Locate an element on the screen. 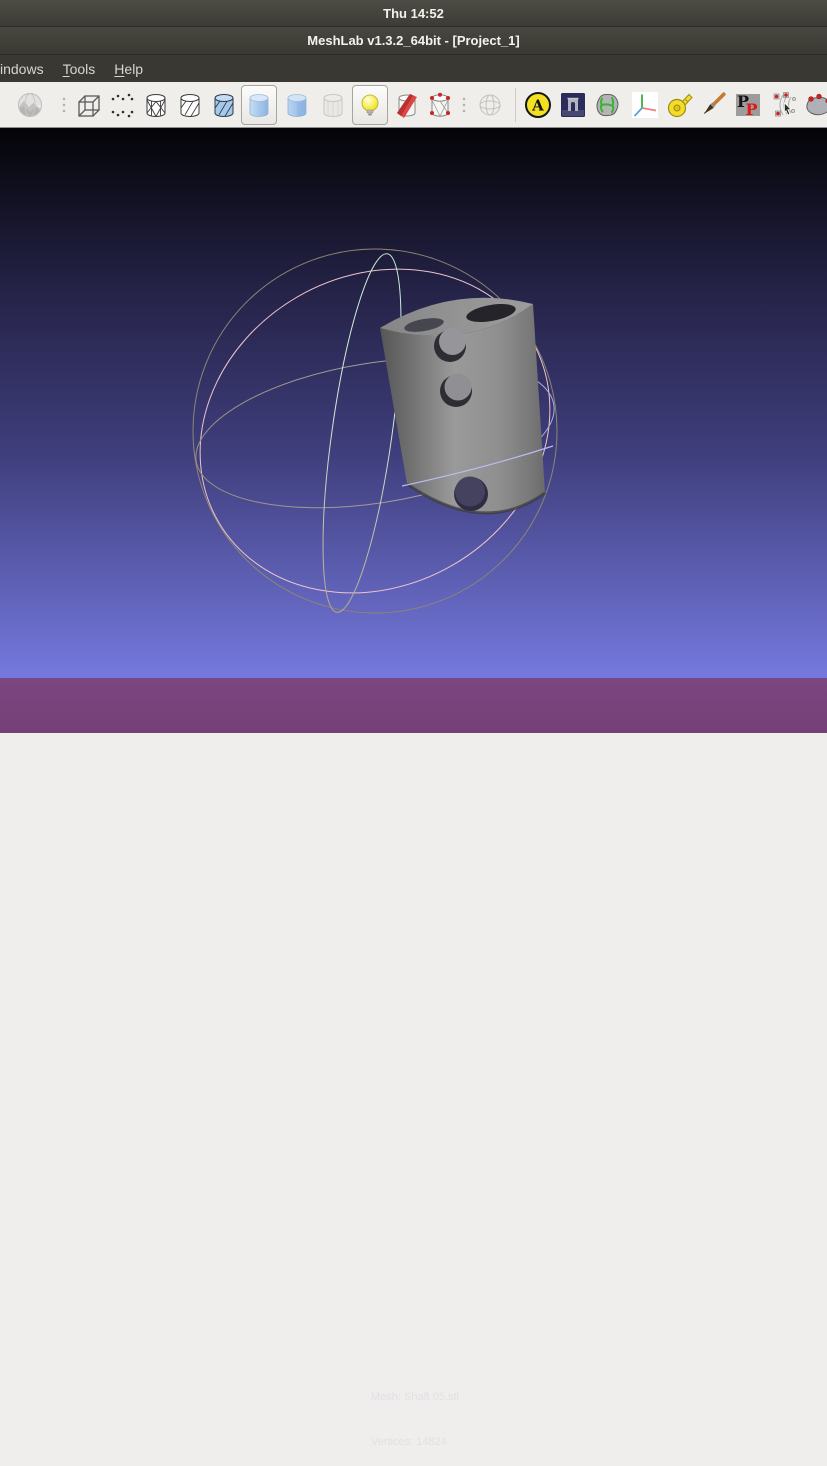  flat-cylinder-icon is located at coordinates (297, 105).